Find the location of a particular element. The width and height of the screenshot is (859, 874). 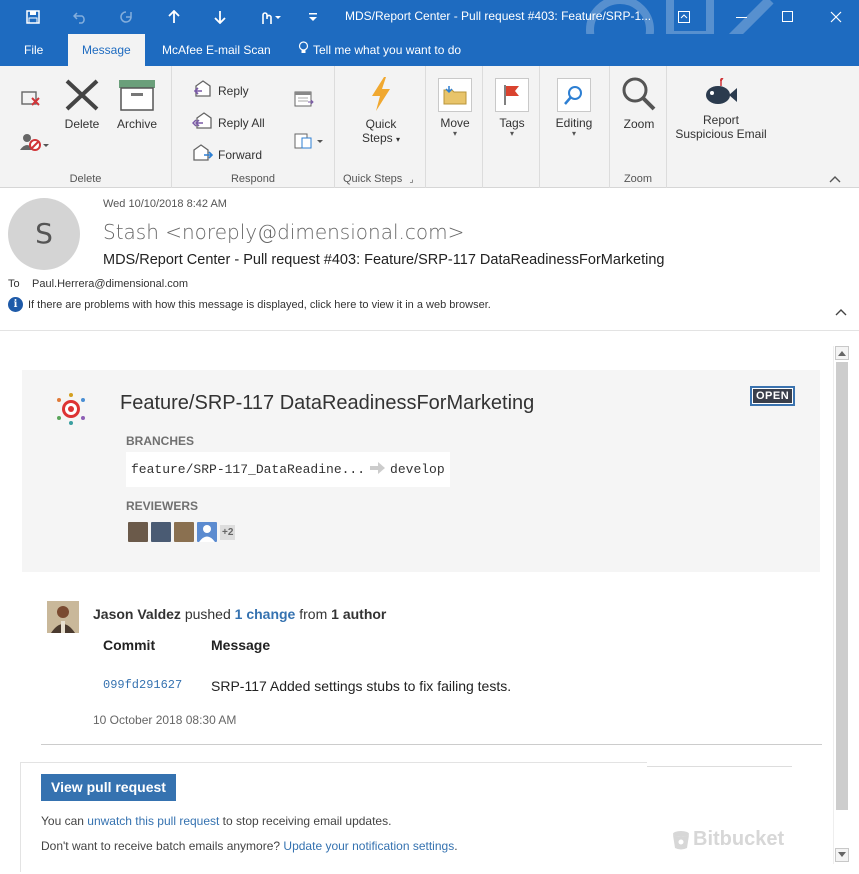

move-dropdown-icon: ▾ is located at coordinates (454, 133).